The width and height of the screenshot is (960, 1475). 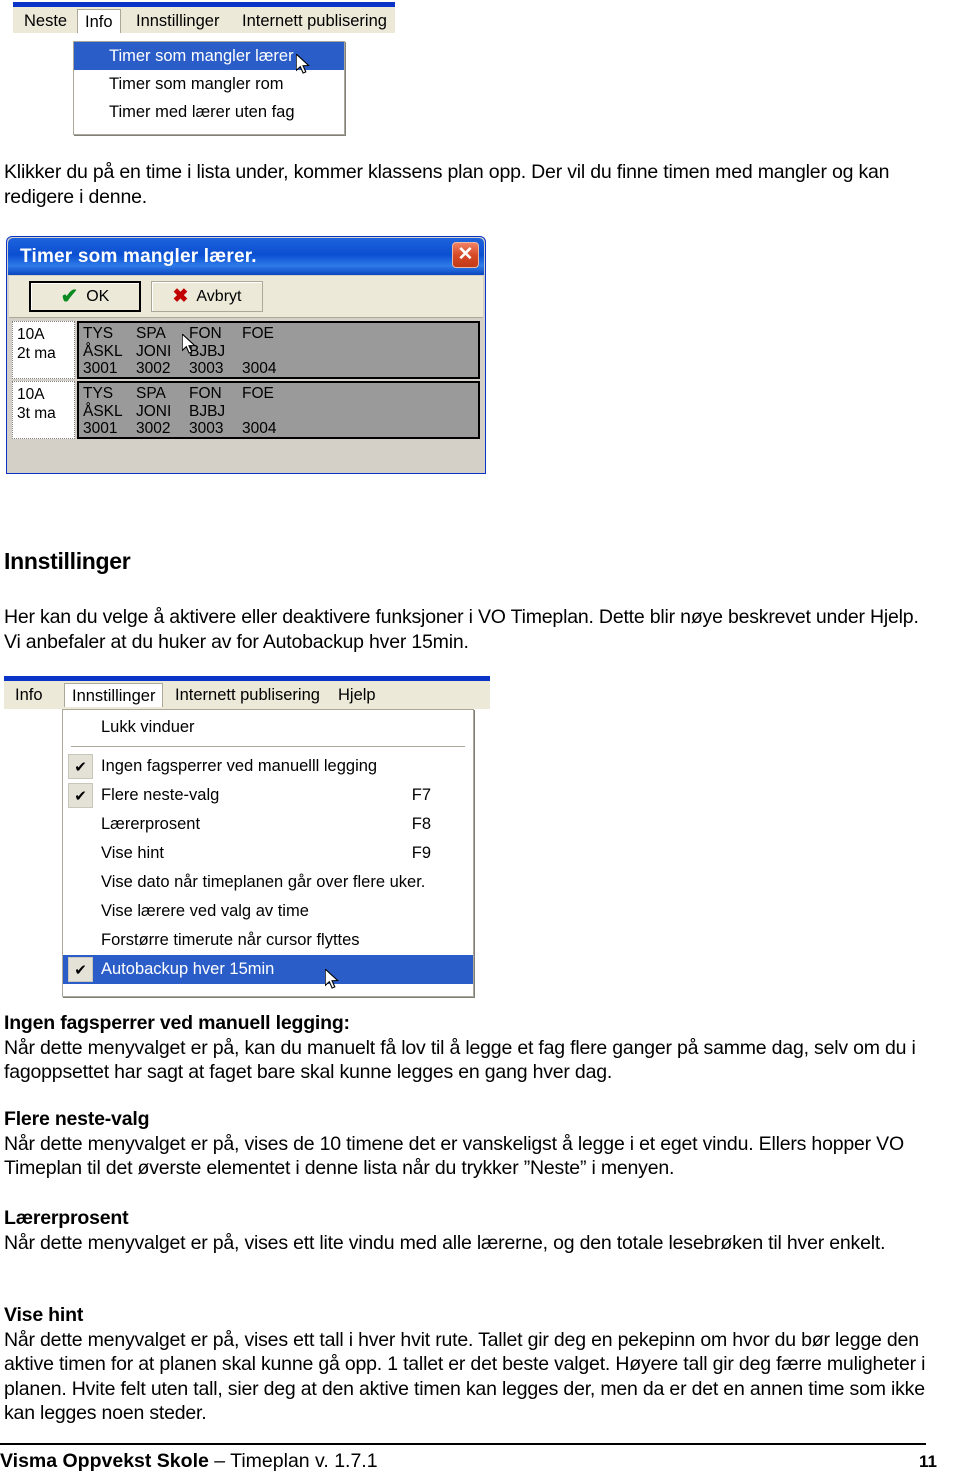 What do you see at coordinates (98, 296) in the screenshot?
I see `ok-button-label: OK` at bounding box center [98, 296].